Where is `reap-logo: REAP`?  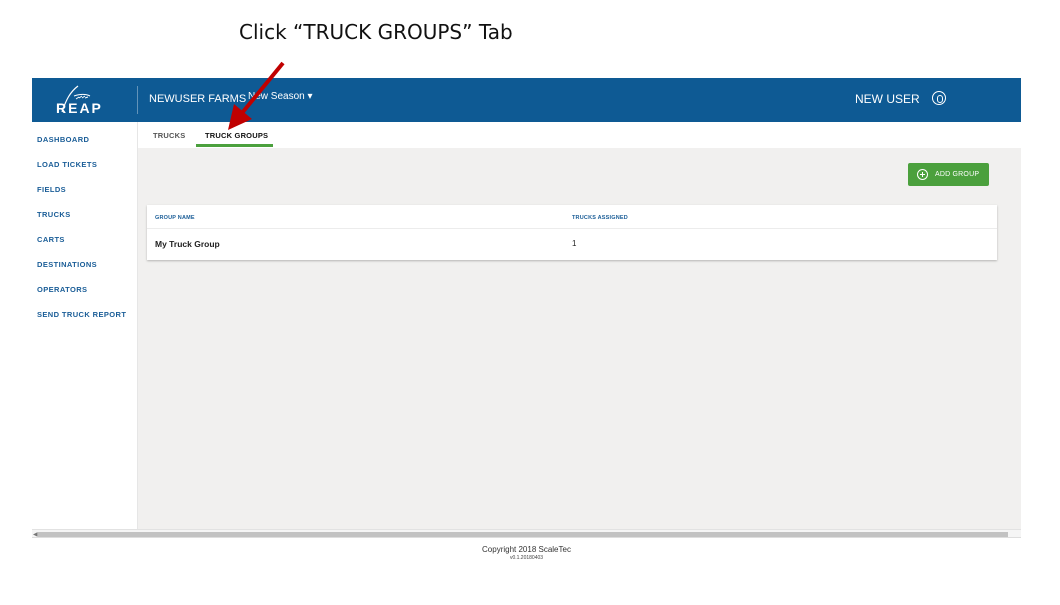
reap-logo: REAP is located at coordinates (84, 100).